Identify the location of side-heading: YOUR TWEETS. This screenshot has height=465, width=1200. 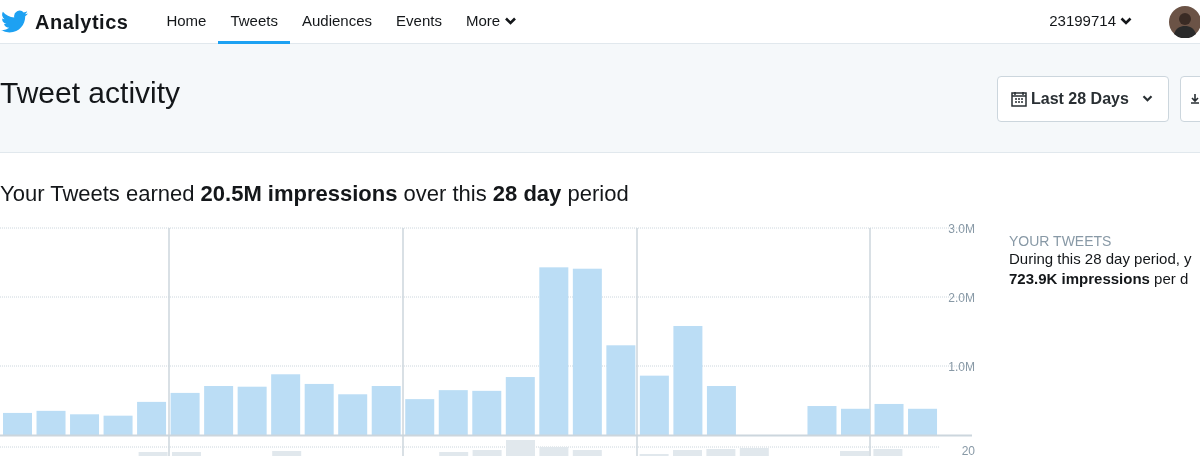
(1061, 241).